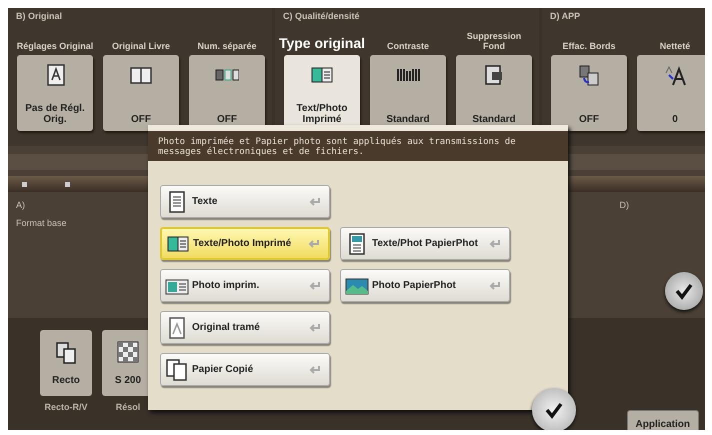  What do you see at coordinates (245, 285) in the screenshot?
I see `original-type-option: Photo imprim.` at bounding box center [245, 285].